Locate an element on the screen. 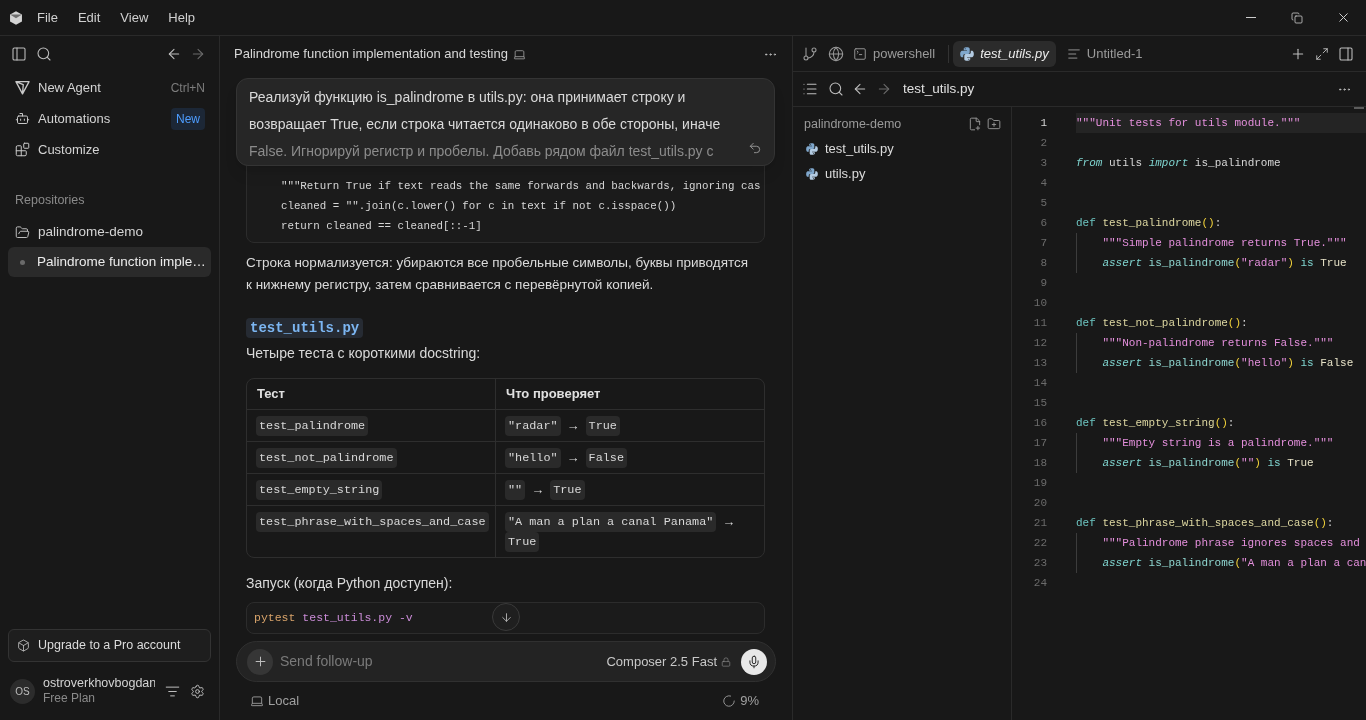  line-number: 15 is located at coordinates (1039, 403).